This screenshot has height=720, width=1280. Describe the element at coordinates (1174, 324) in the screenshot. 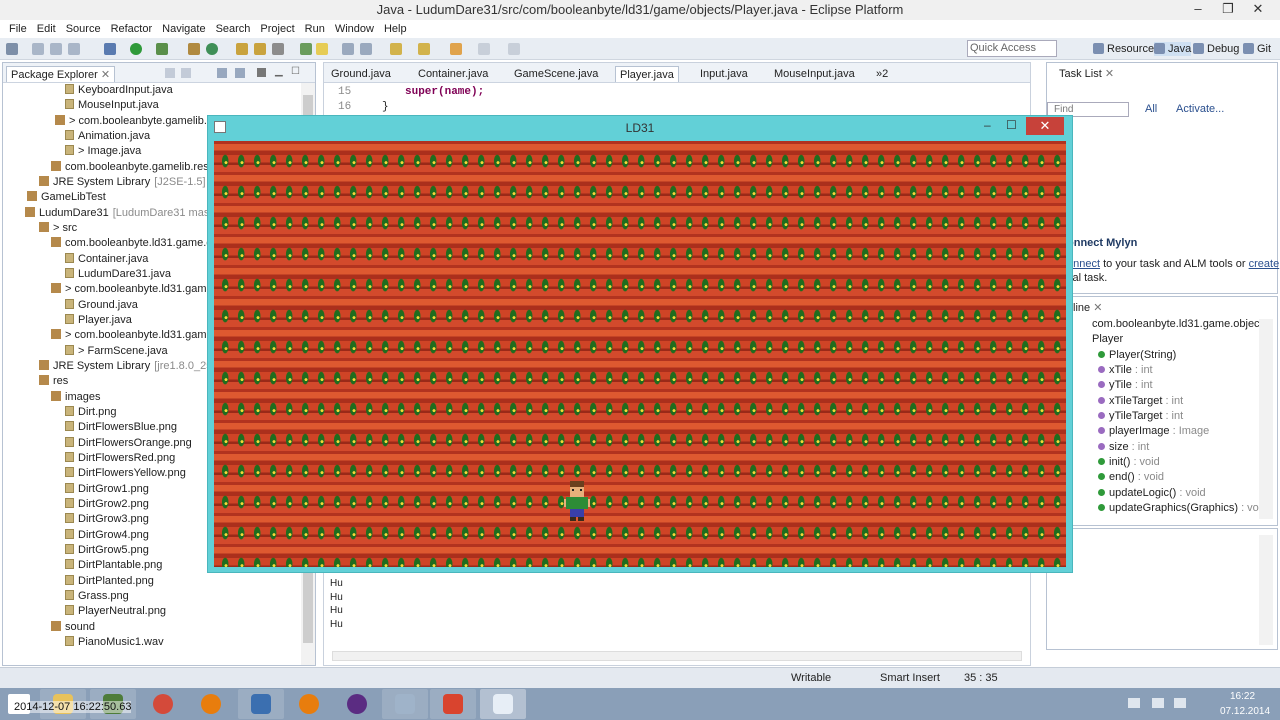

I see `outline-item: com.booleanbyte.ld31.game.objects` at that location.